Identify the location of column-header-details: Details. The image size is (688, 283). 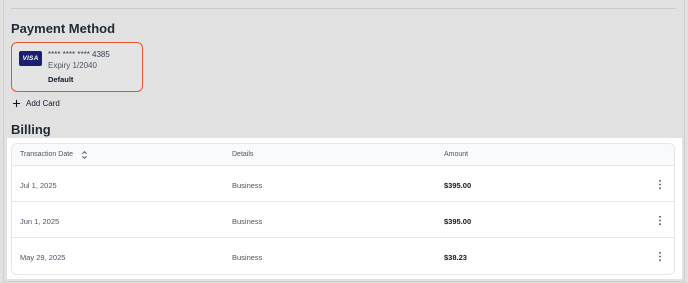
(243, 154).